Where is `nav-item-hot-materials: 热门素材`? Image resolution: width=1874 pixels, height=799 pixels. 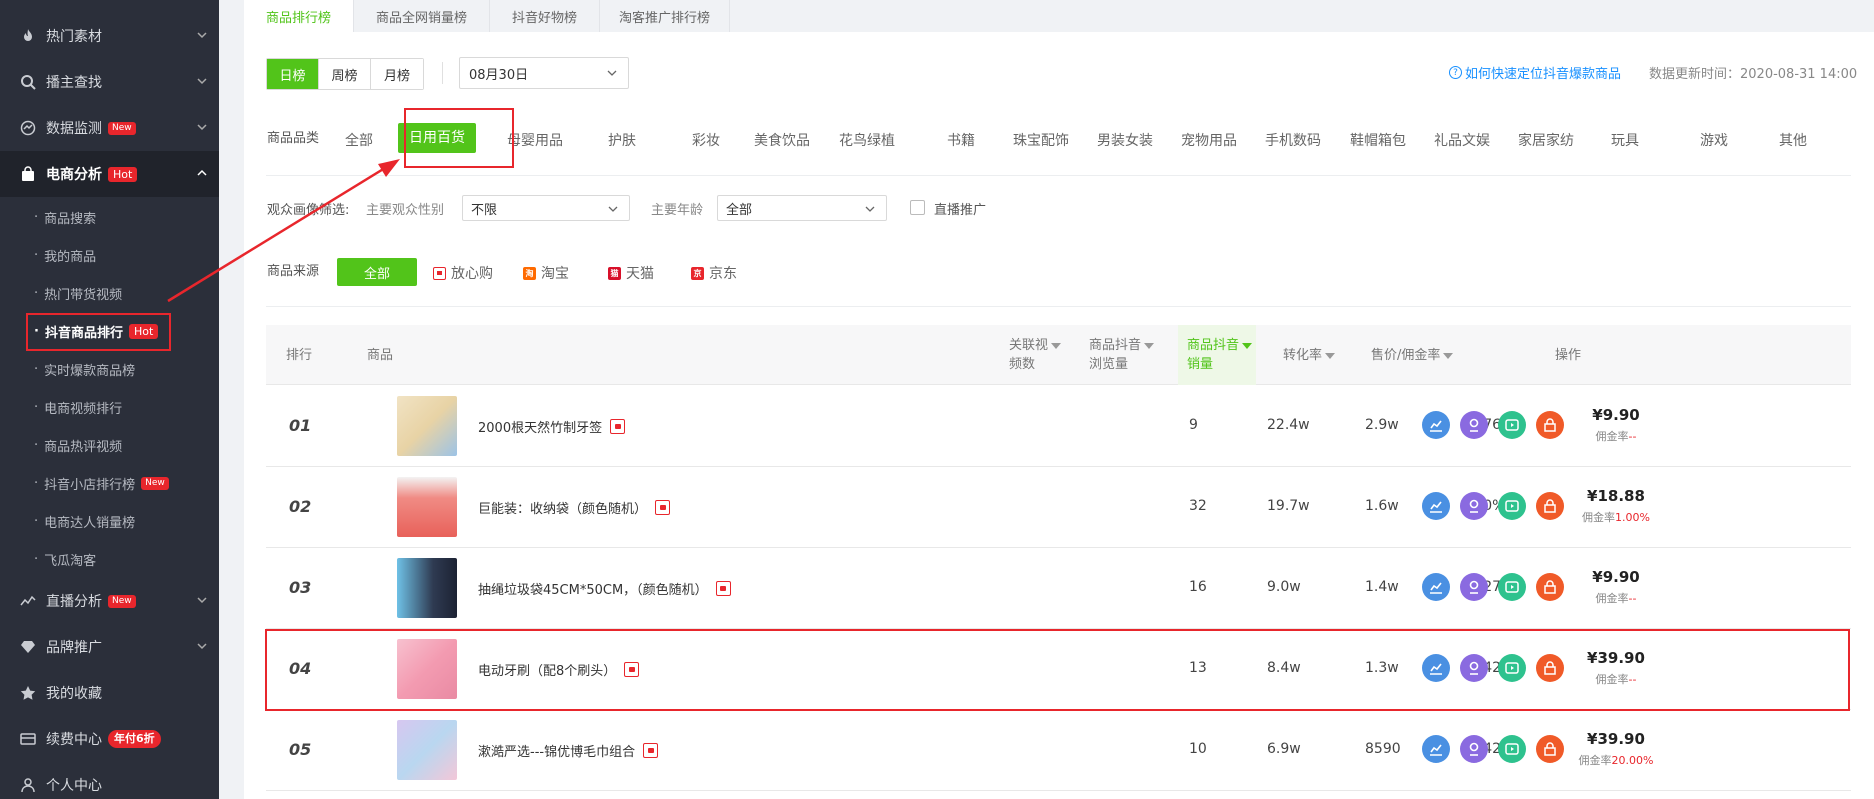 nav-item-hot-materials: 热门素材 is located at coordinates (109, 36).